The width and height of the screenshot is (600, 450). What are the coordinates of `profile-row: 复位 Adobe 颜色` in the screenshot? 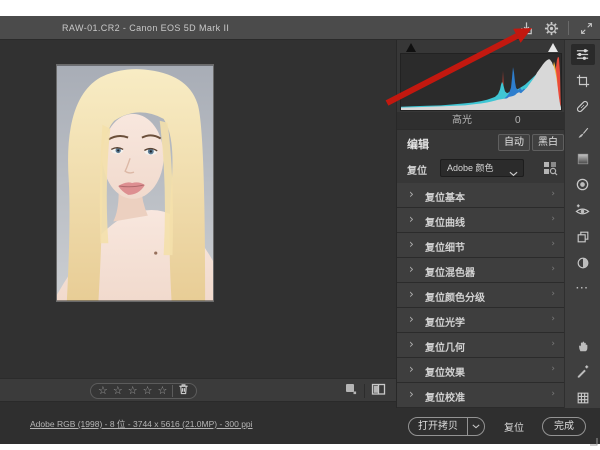 It's located at (481, 168).